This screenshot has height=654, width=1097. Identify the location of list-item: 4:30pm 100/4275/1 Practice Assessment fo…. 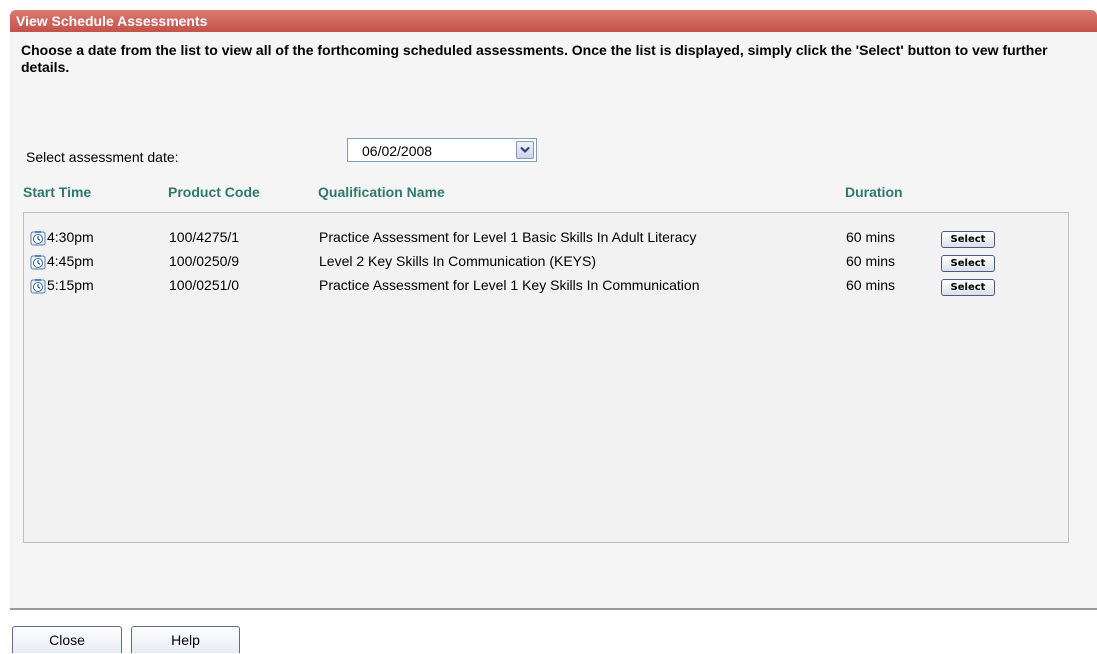
(546, 237).